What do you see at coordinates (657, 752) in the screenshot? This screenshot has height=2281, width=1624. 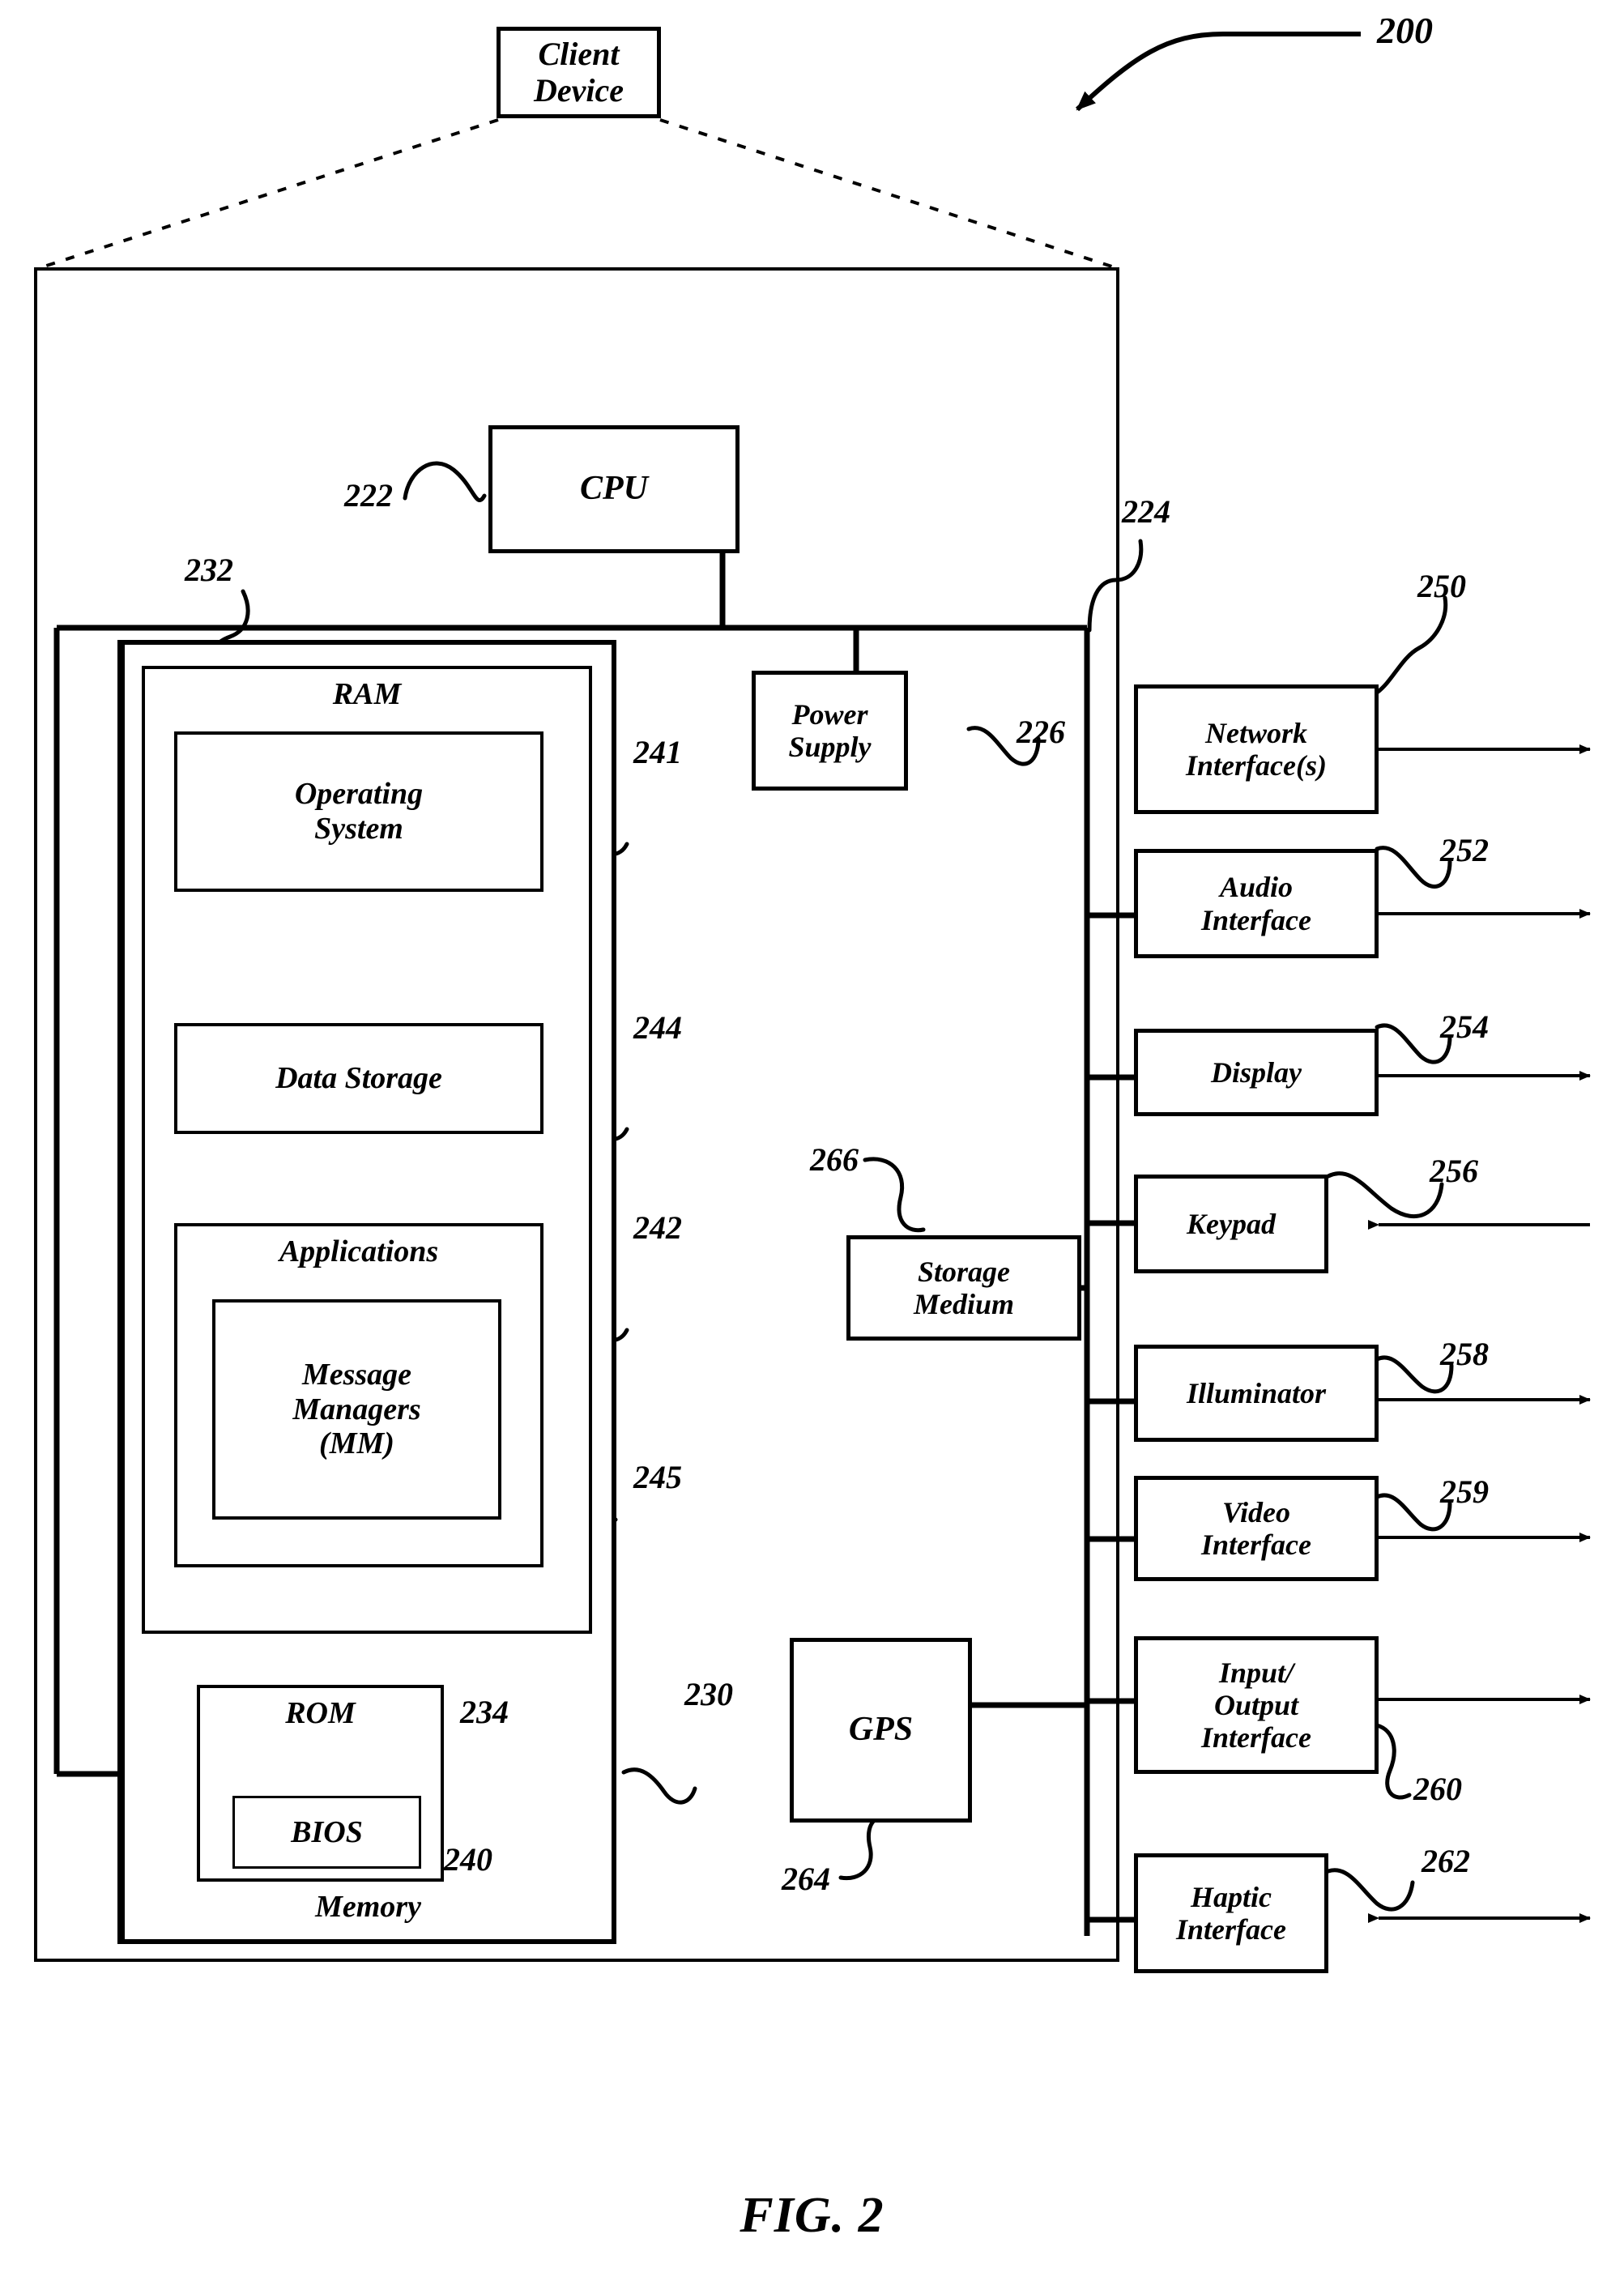 I see `reference-241: 241` at bounding box center [657, 752].